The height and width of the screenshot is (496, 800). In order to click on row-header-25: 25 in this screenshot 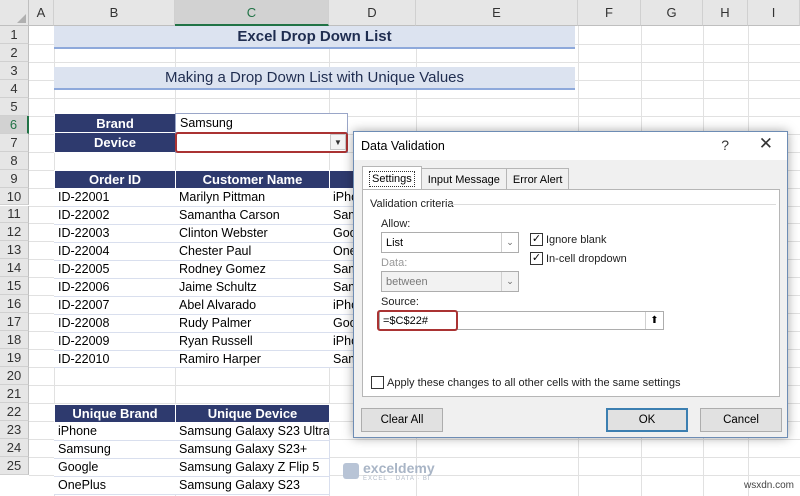, I will do `click(14, 465)`.